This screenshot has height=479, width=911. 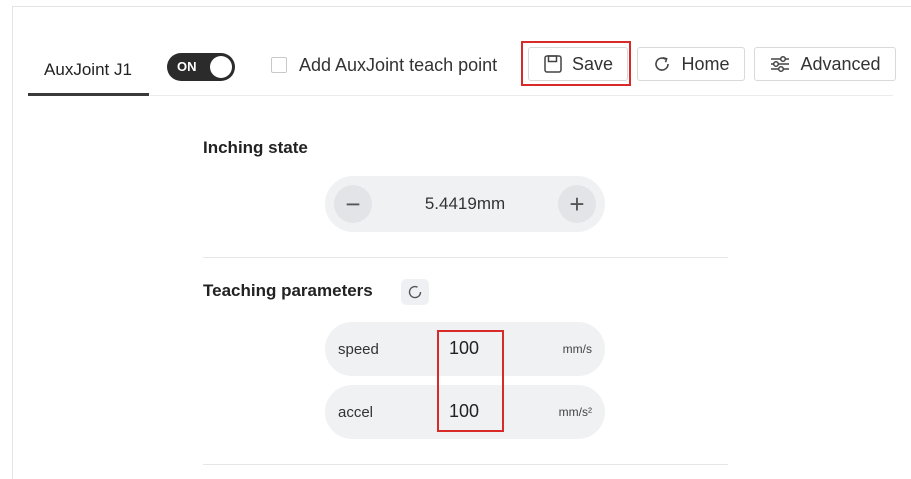 What do you see at coordinates (12, 242) in the screenshot?
I see `frame-left-edge` at bounding box center [12, 242].